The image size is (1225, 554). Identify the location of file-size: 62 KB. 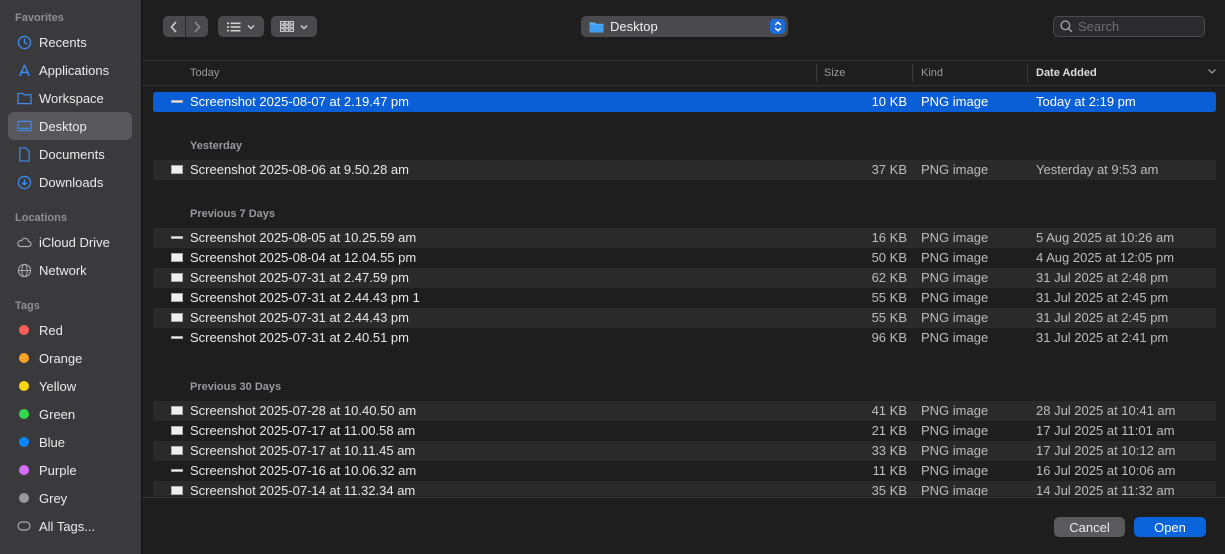
(889, 277).